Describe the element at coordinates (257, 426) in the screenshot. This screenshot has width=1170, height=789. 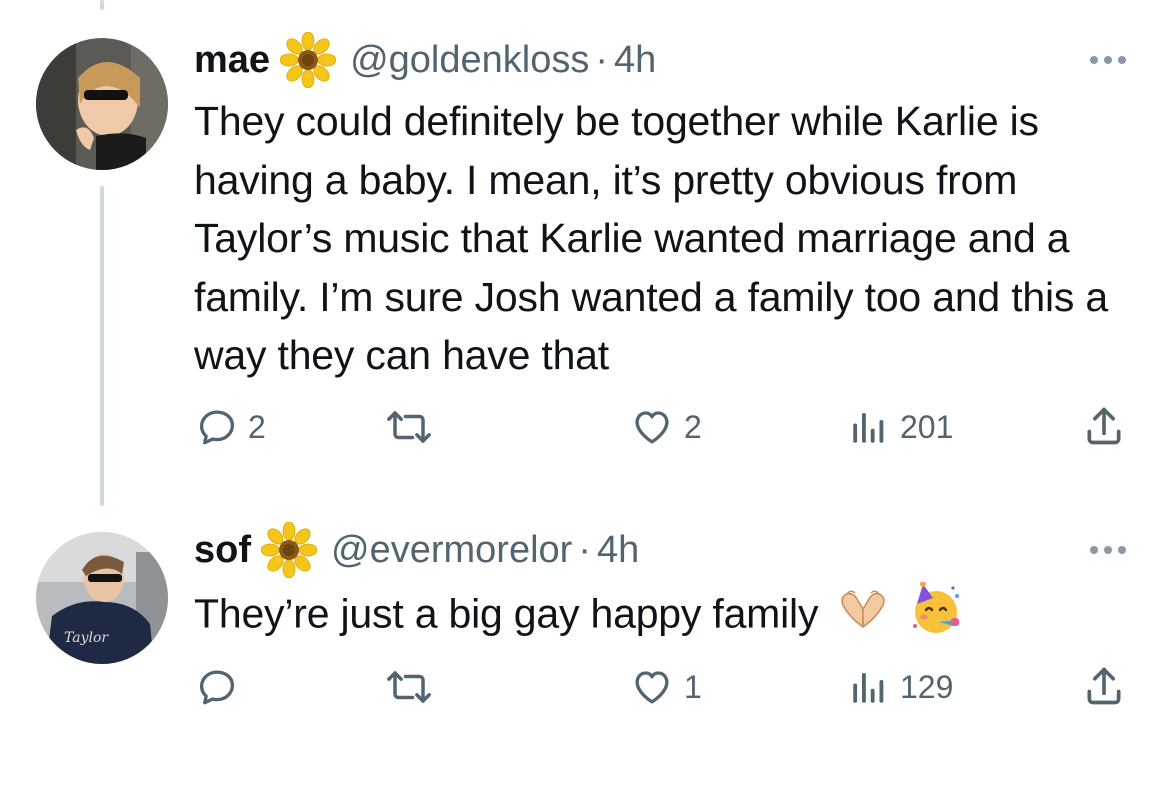
I see `reply-count: 2` at that location.